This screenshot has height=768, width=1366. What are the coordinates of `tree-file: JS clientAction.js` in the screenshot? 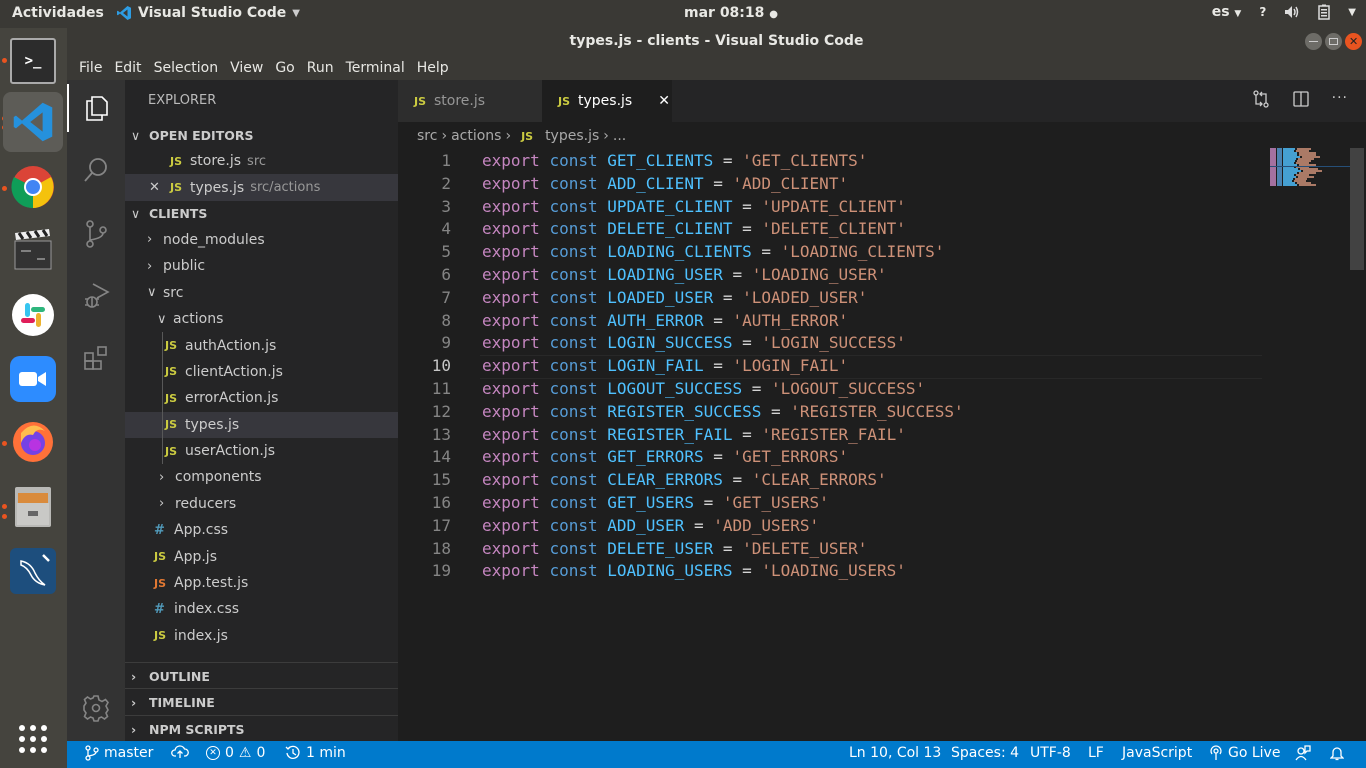 It's located at (261, 372).